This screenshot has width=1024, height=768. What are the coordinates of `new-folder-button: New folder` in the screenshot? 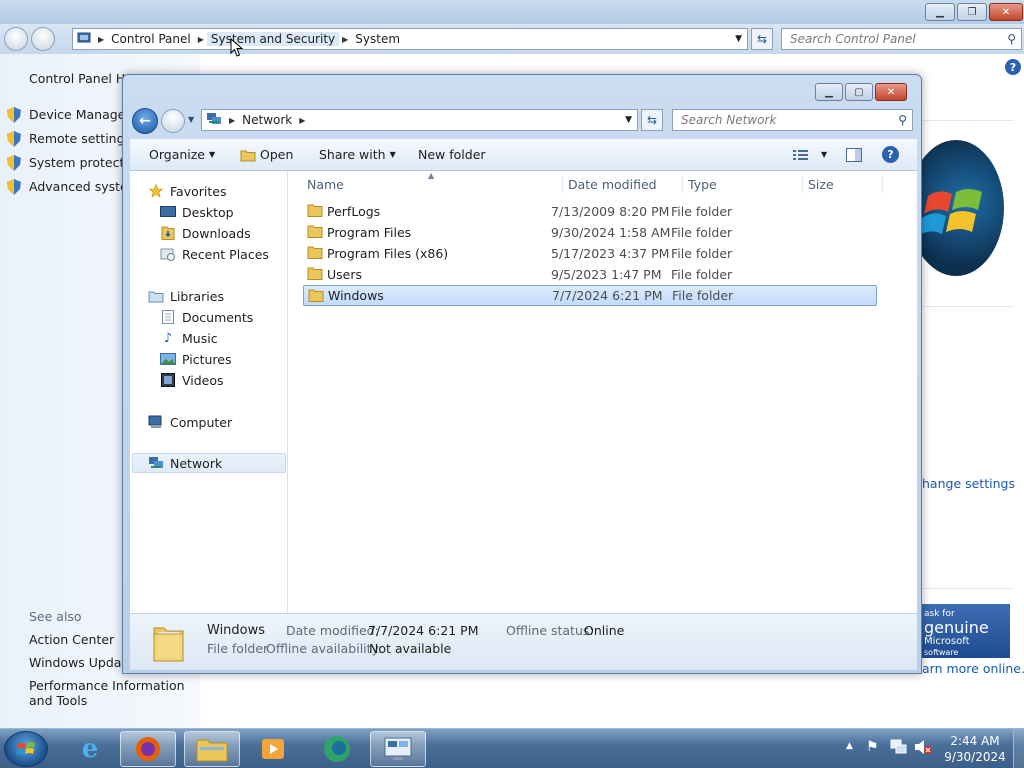 It's located at (452, 154).